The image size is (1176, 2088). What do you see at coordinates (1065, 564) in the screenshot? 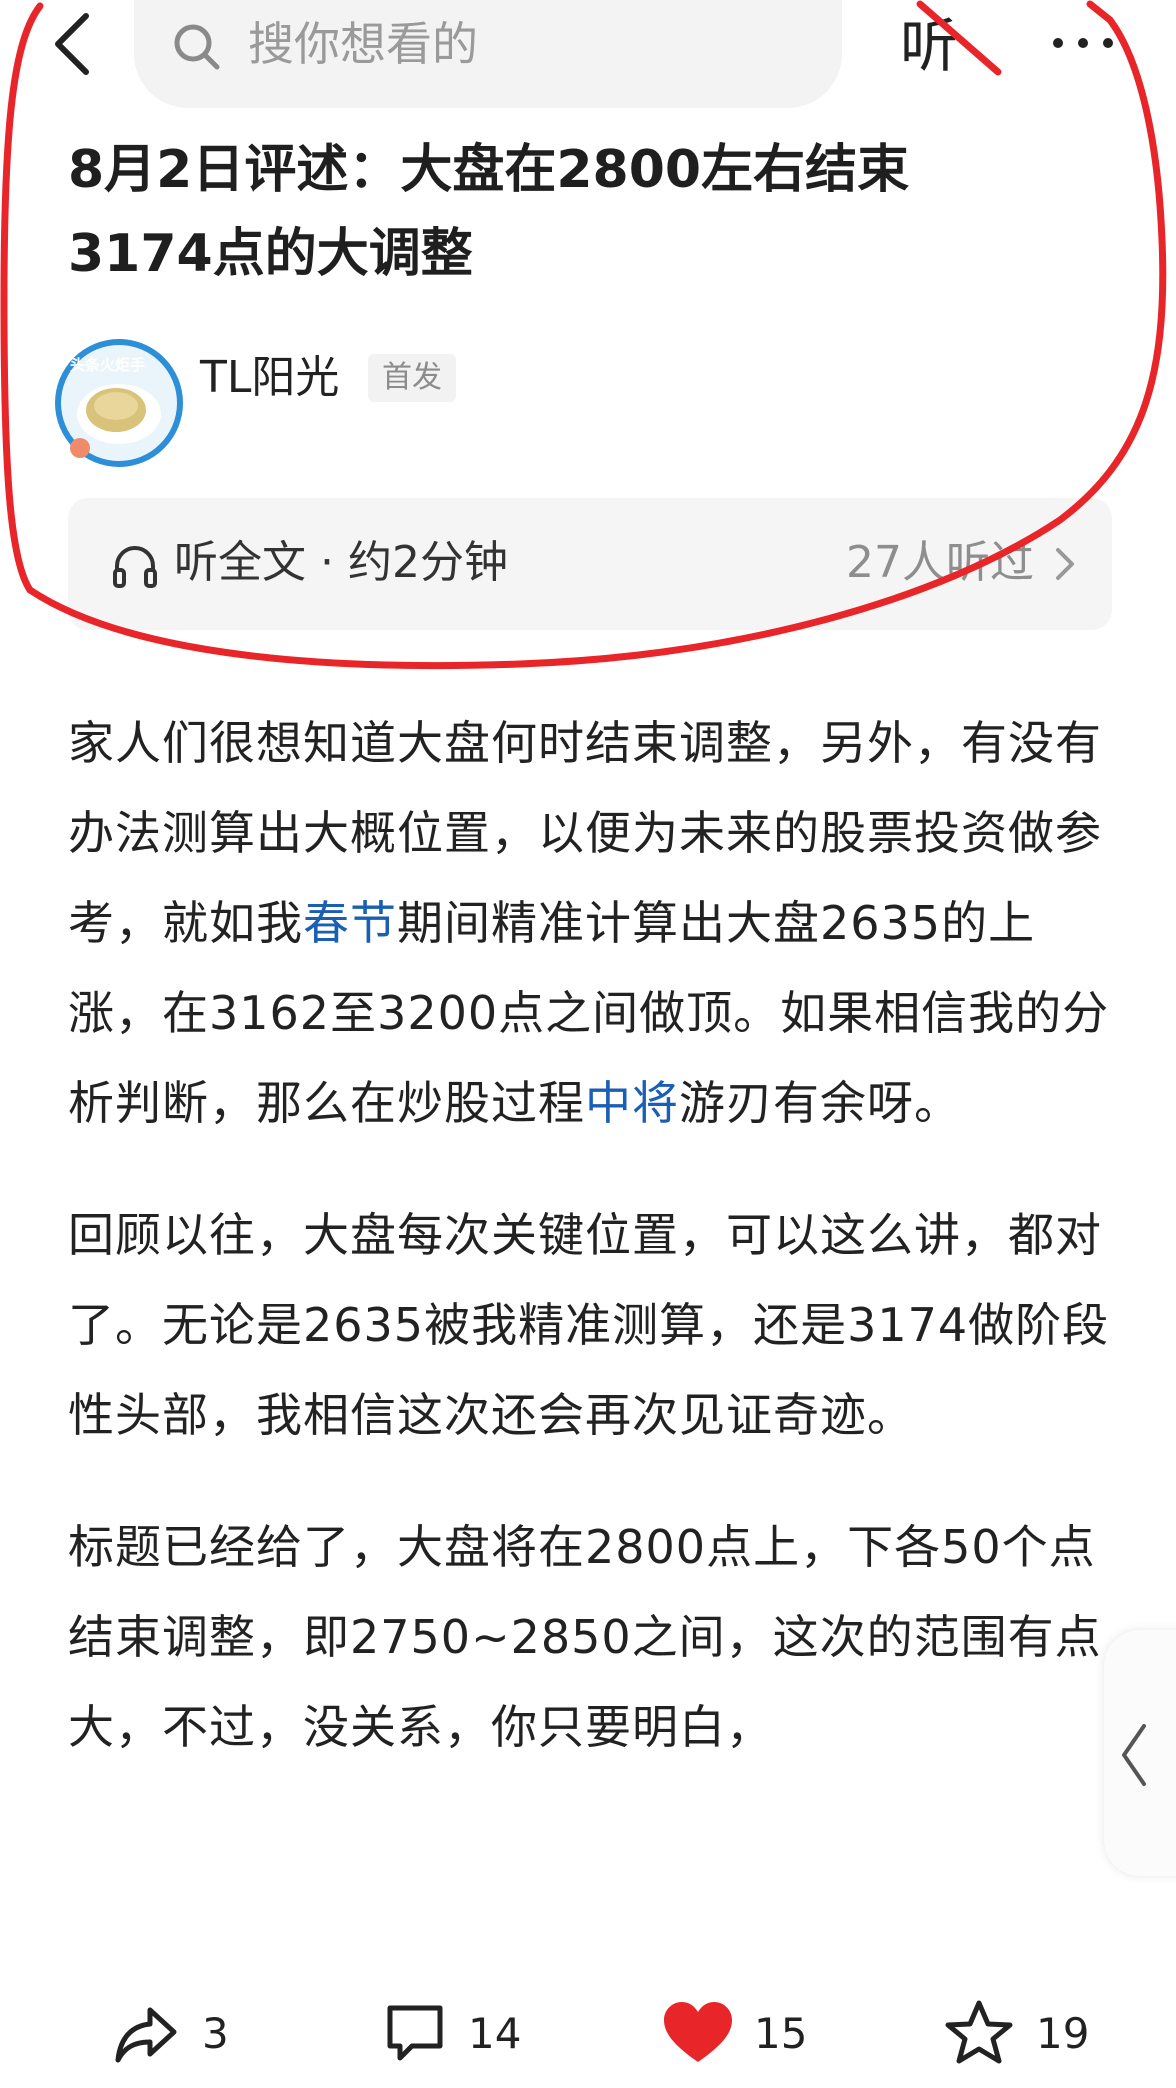
I see `chevron-right-icon` at bounding box center [1065, 564].